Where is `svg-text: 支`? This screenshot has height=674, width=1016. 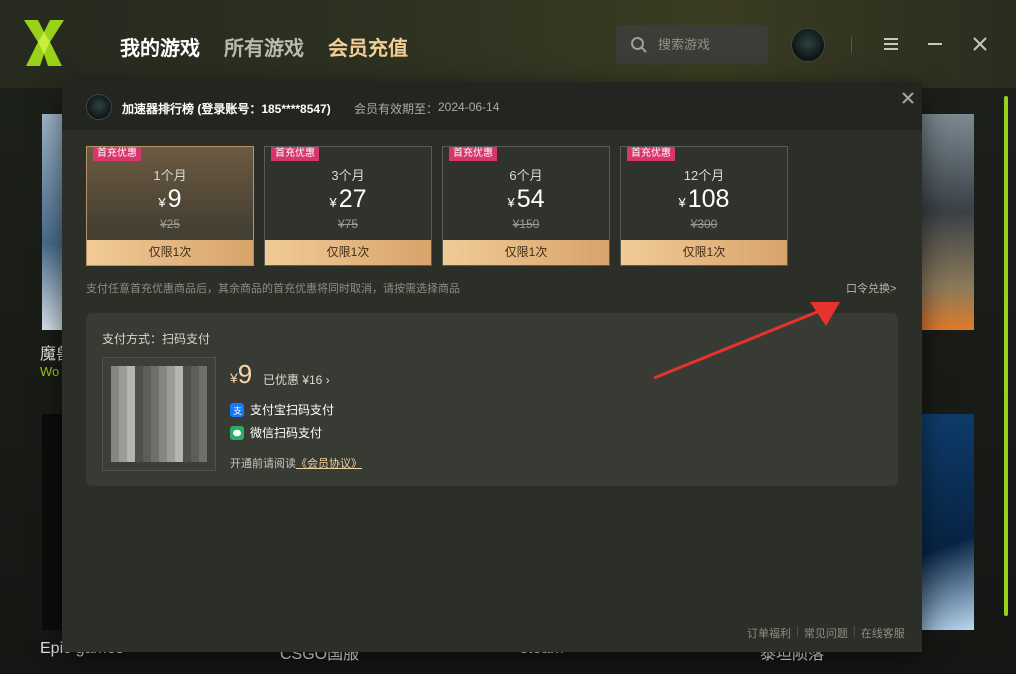
svg-text: 支 is located at coordinates (237, 410).